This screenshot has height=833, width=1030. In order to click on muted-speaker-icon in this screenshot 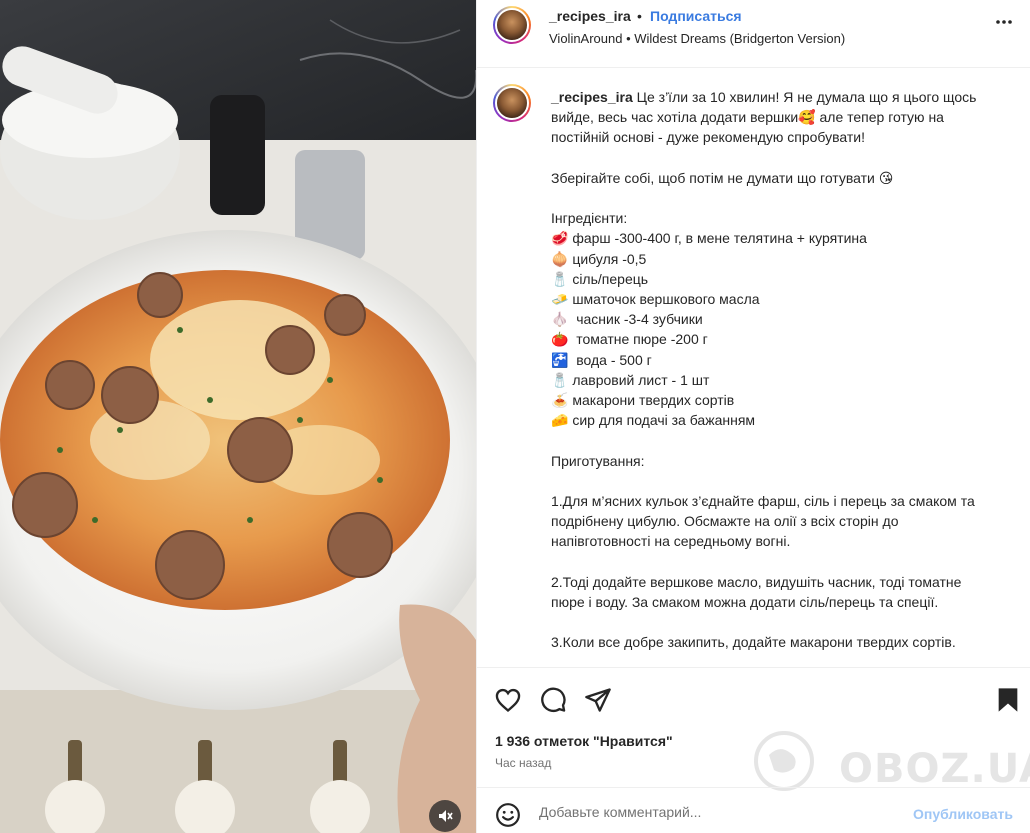, I will do `click(446, 816)`.